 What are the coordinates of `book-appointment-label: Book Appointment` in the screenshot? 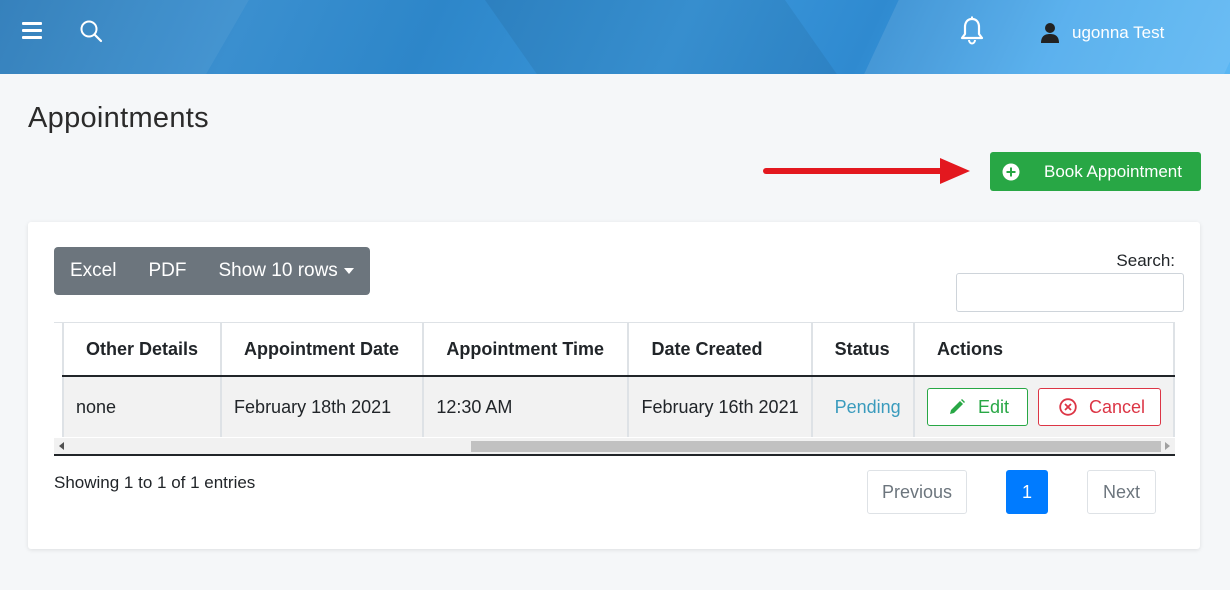 It's located at (1113, 171).